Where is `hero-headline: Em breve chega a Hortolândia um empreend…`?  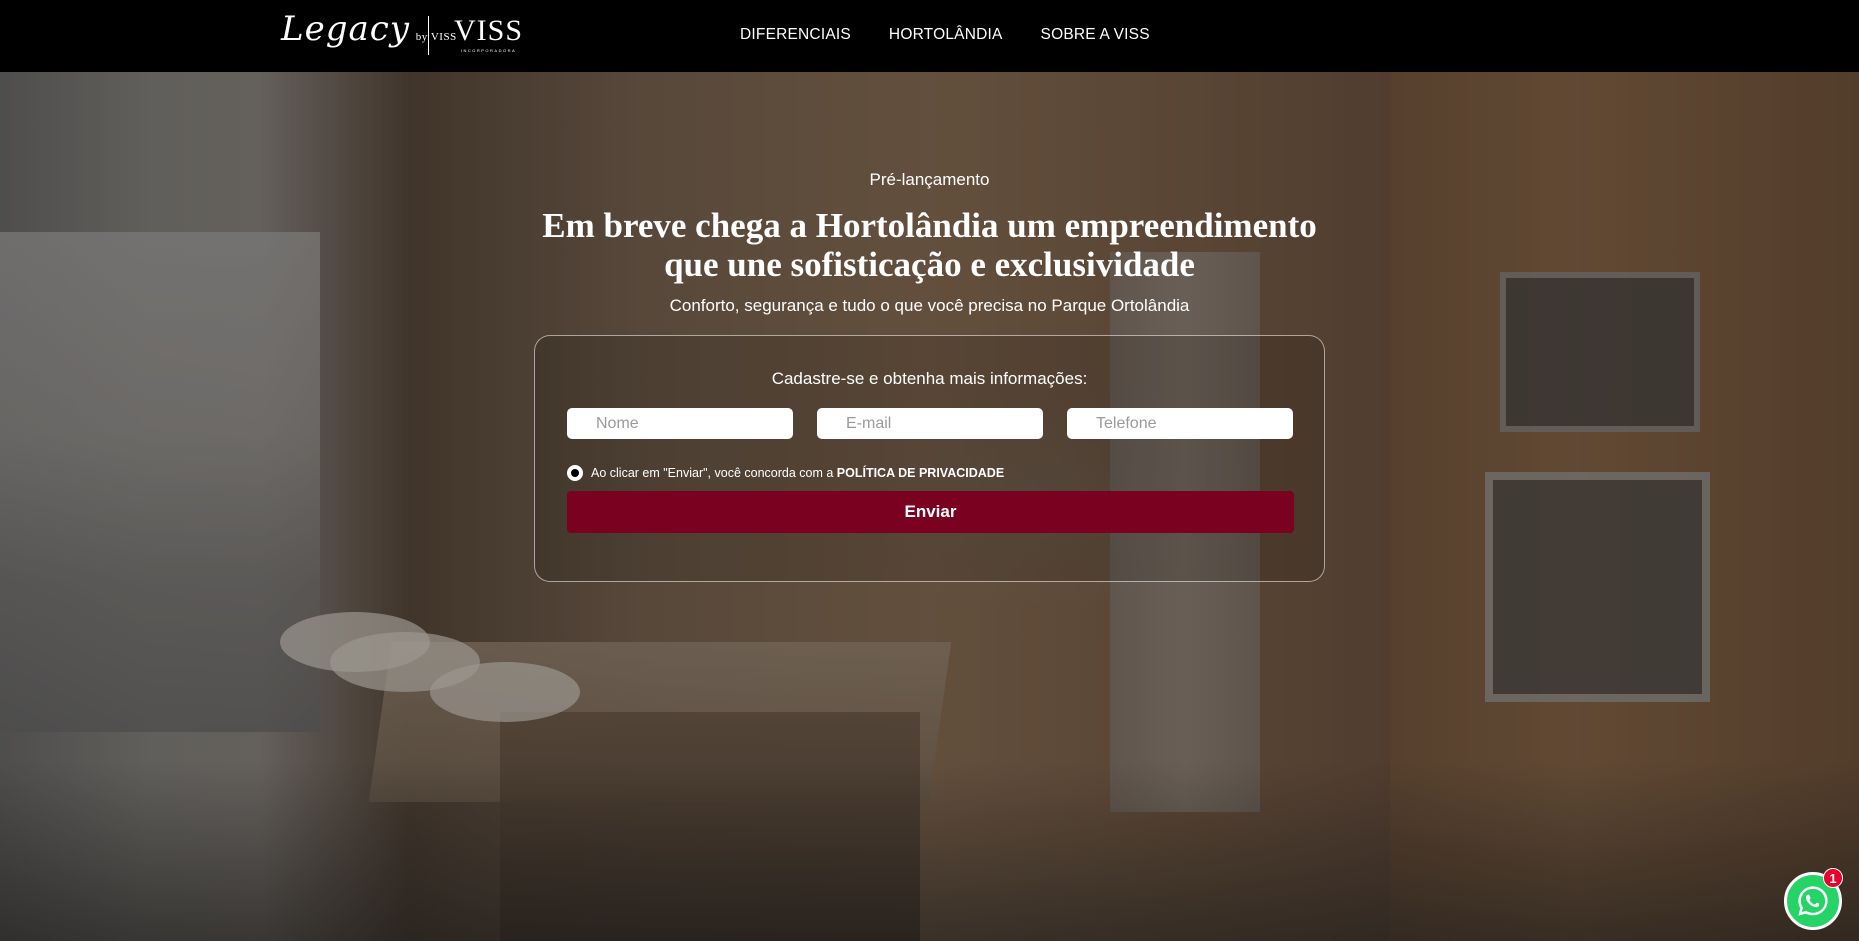
hero-headline: Em breve chega a Hortolândia um empreend… is located at coordinates (929, 245).